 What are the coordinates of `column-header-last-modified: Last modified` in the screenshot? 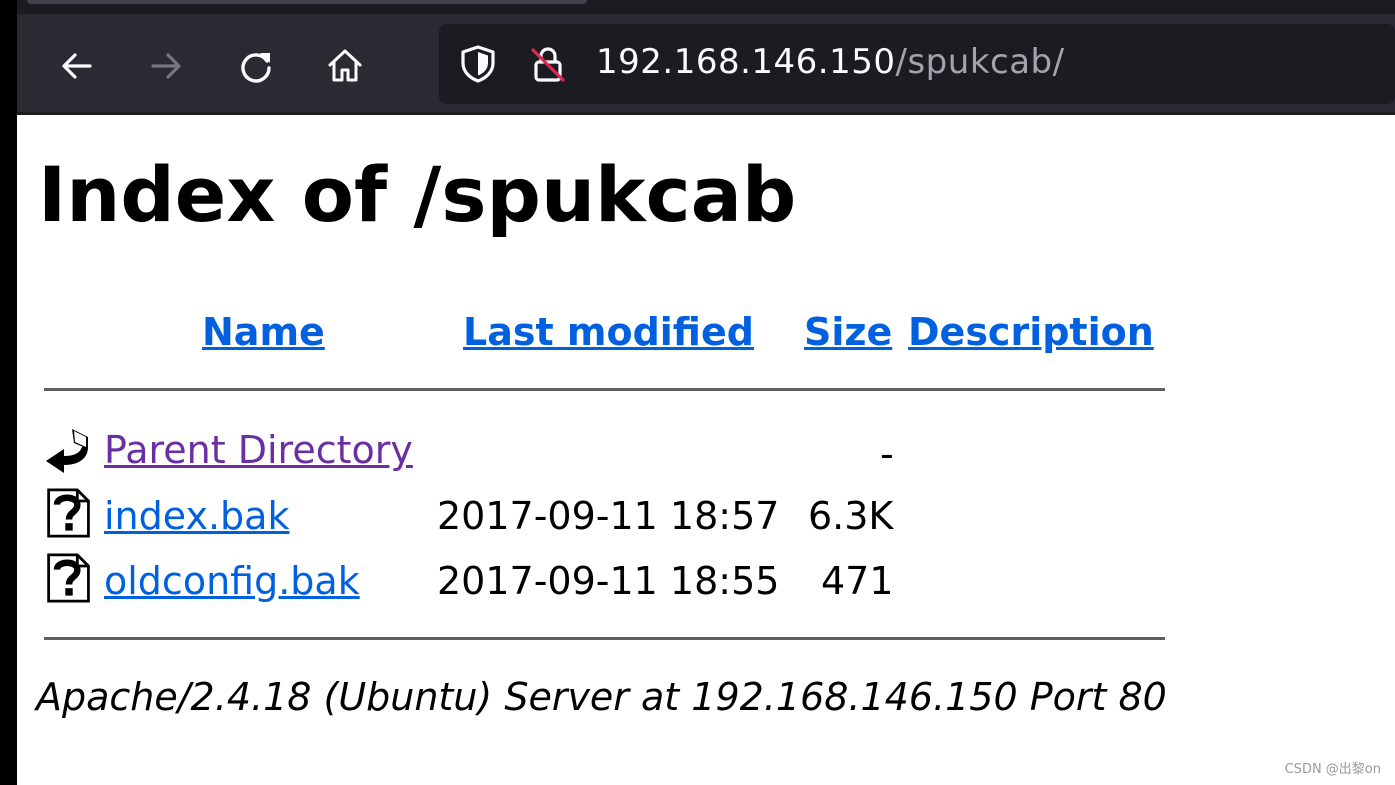 It's located at (608, 332).